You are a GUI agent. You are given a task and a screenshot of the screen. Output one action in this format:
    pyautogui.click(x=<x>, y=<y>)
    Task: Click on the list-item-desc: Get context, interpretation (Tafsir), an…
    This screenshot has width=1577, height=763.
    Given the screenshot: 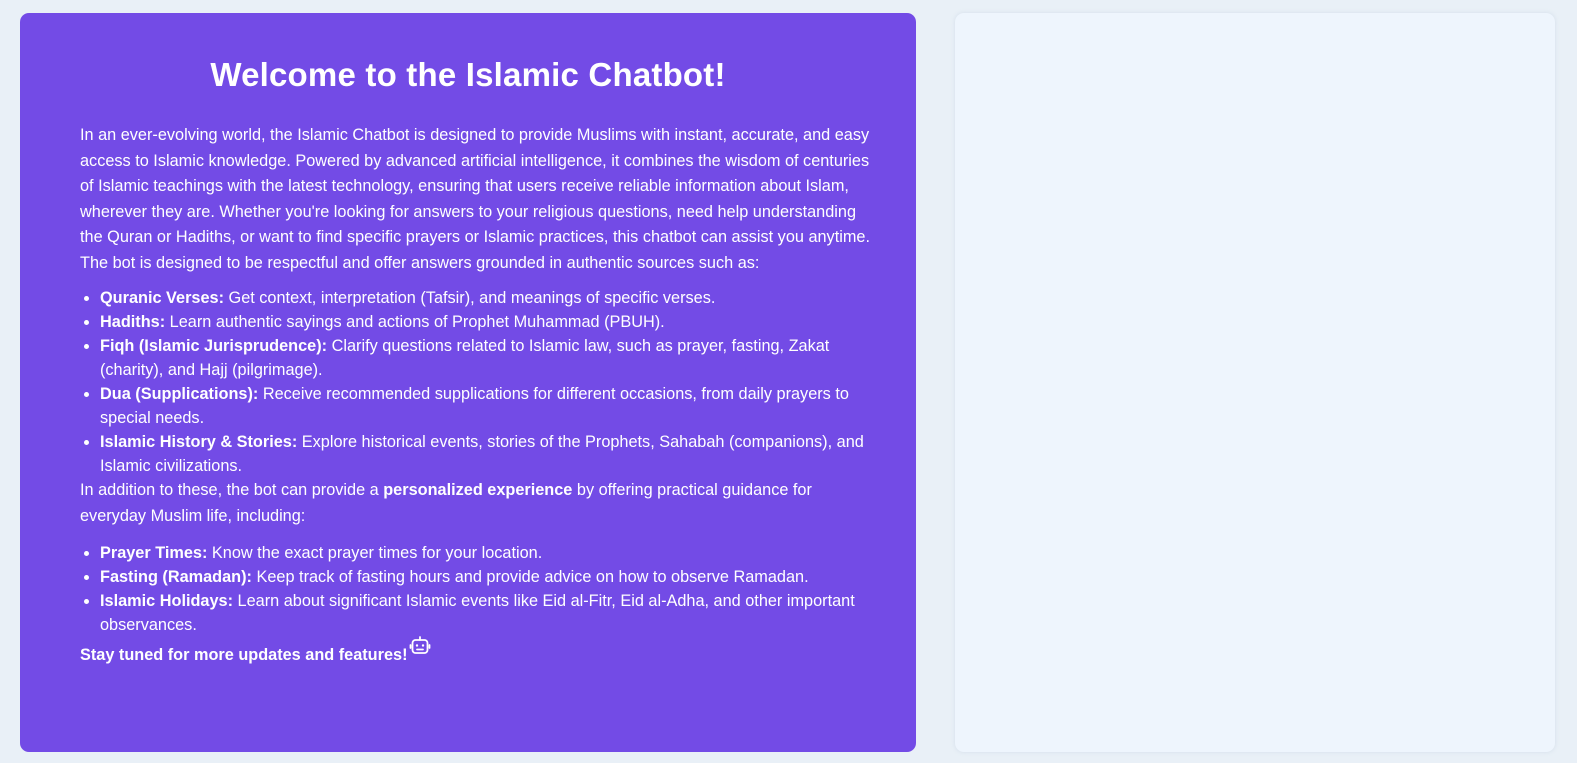 What is the action you would take?
    pyautogui.click(x=470, y=298)
    